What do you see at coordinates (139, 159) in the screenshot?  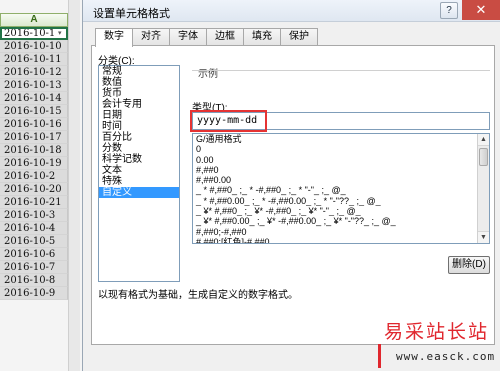 I see `category-item: 科学记数` at bounding box center [139, 159].